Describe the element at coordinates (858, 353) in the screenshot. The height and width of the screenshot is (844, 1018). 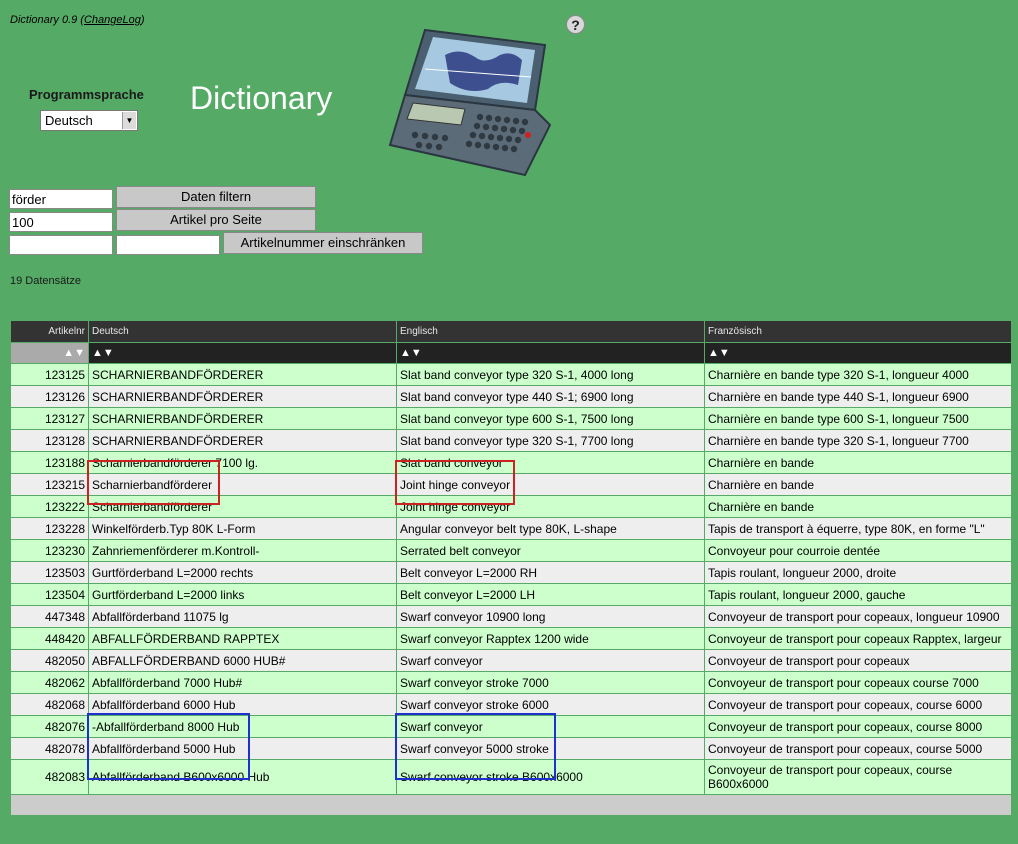
I see `sort-franzoesisch-icon: ▲▼` at that location.